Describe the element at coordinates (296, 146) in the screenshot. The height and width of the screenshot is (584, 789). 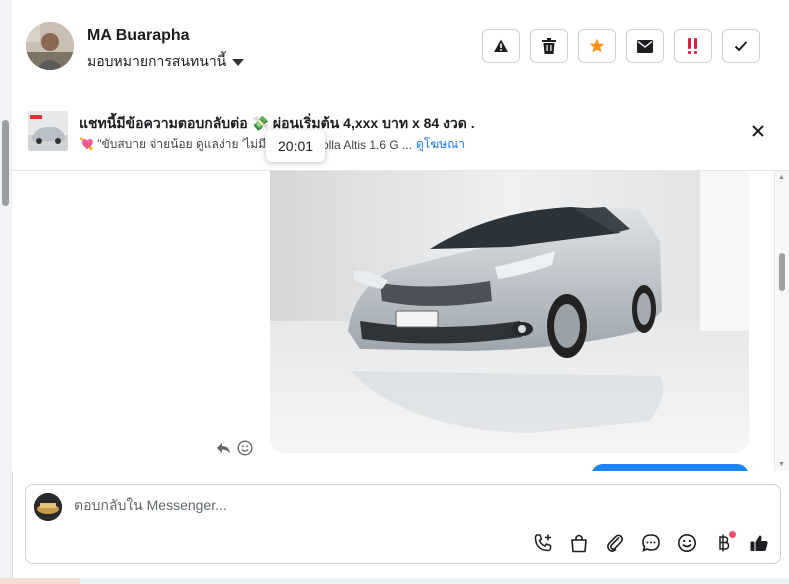
I see `timestamp-tooltip: 20:01` at that location.